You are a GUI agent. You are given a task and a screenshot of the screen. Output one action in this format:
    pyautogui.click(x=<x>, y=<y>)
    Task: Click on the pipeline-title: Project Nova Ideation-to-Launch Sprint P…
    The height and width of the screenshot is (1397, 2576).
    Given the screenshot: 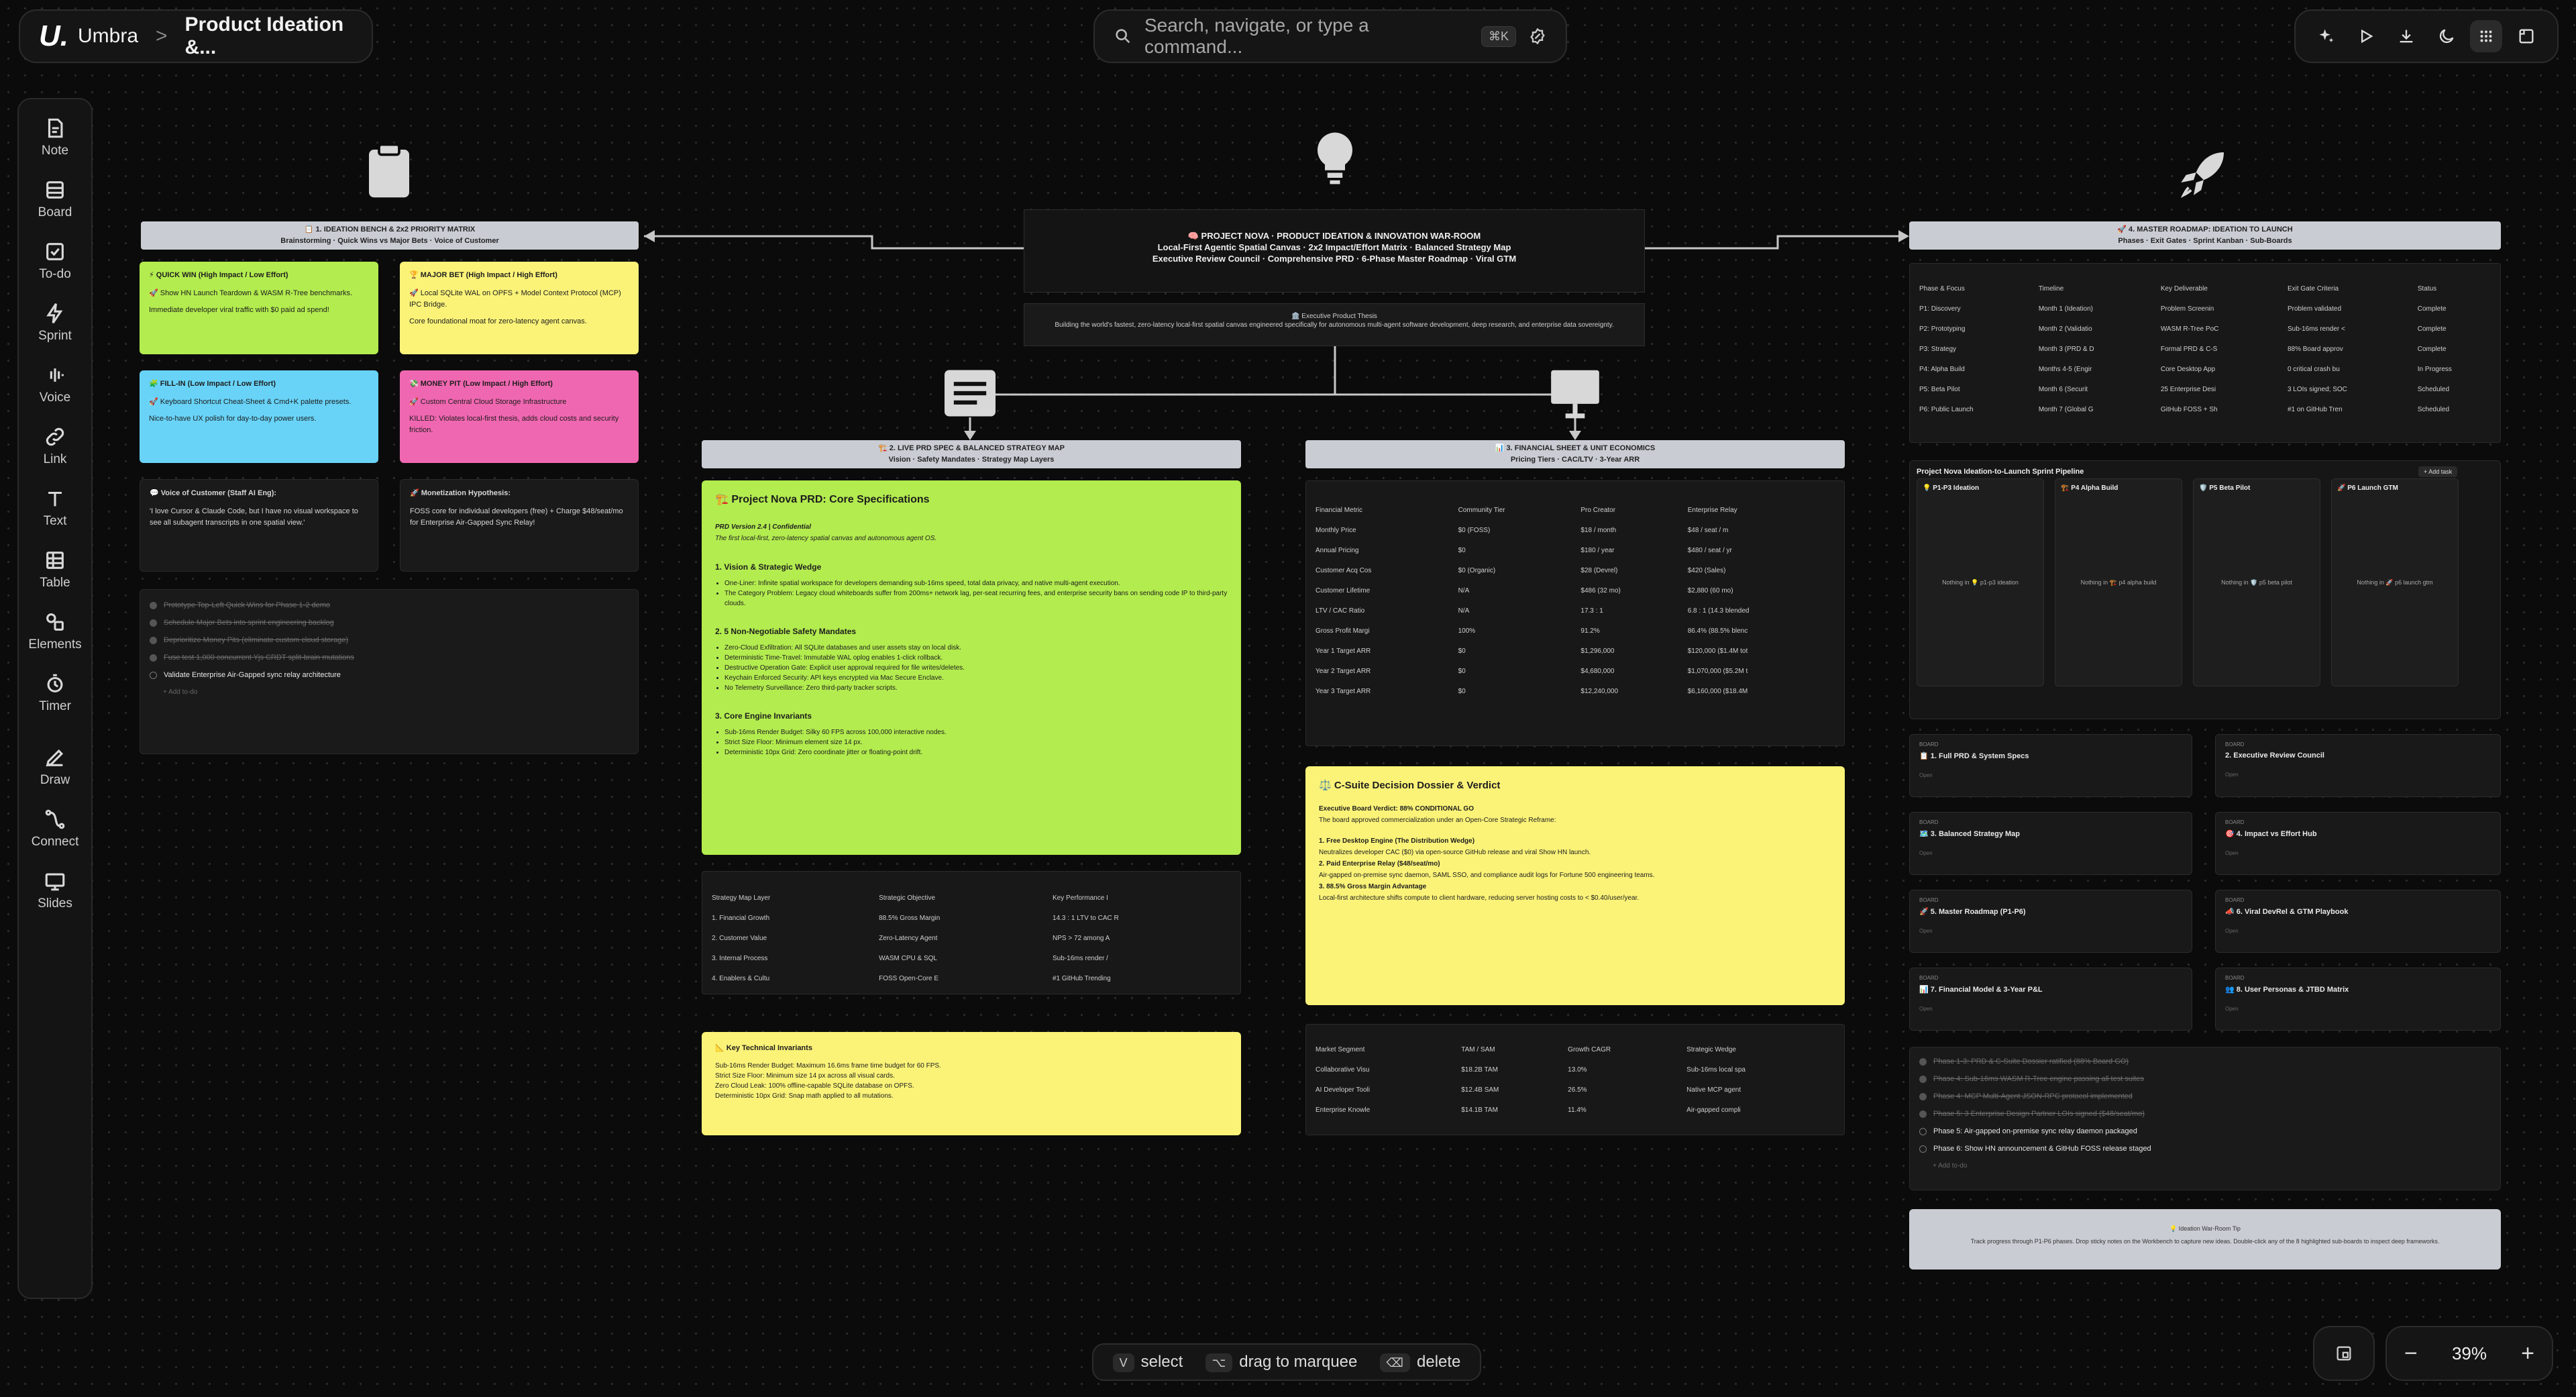 What is the action you would take?
    pyautogui.click(x=2000, y=472)
    